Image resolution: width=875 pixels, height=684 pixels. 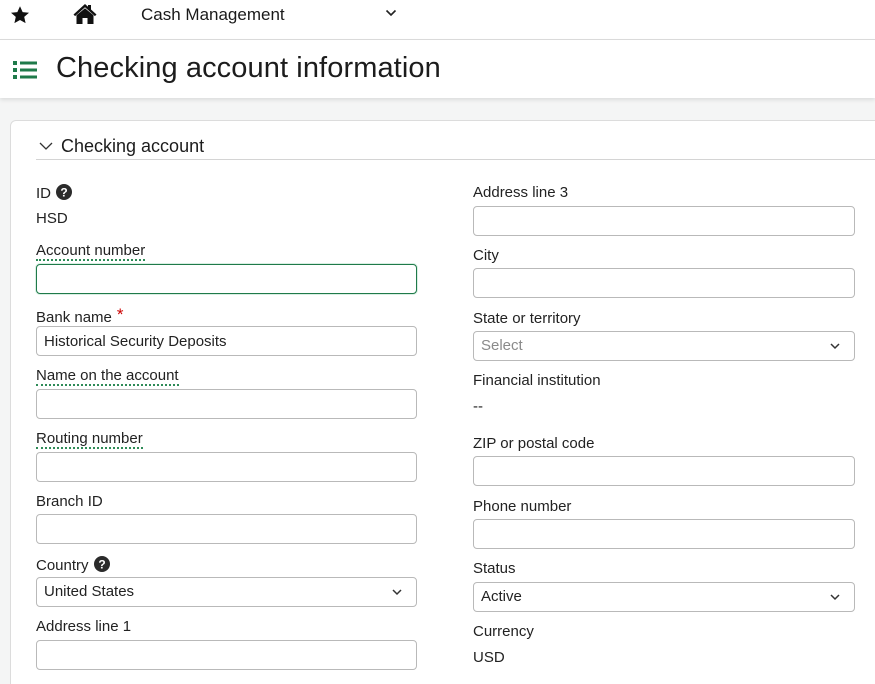 I want to click on id-value: HSD, so click(x=52, y=218).